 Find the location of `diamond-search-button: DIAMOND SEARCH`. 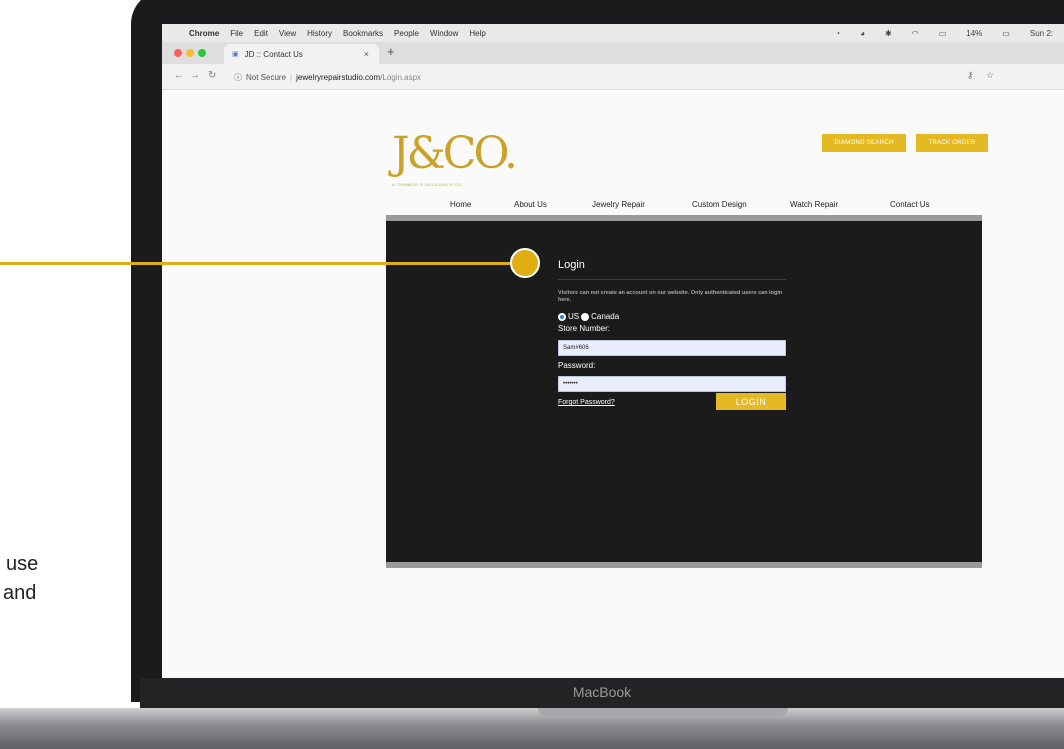

diamond-search-button: DIAMOND SEARCH is located at coordinates (864, 143).